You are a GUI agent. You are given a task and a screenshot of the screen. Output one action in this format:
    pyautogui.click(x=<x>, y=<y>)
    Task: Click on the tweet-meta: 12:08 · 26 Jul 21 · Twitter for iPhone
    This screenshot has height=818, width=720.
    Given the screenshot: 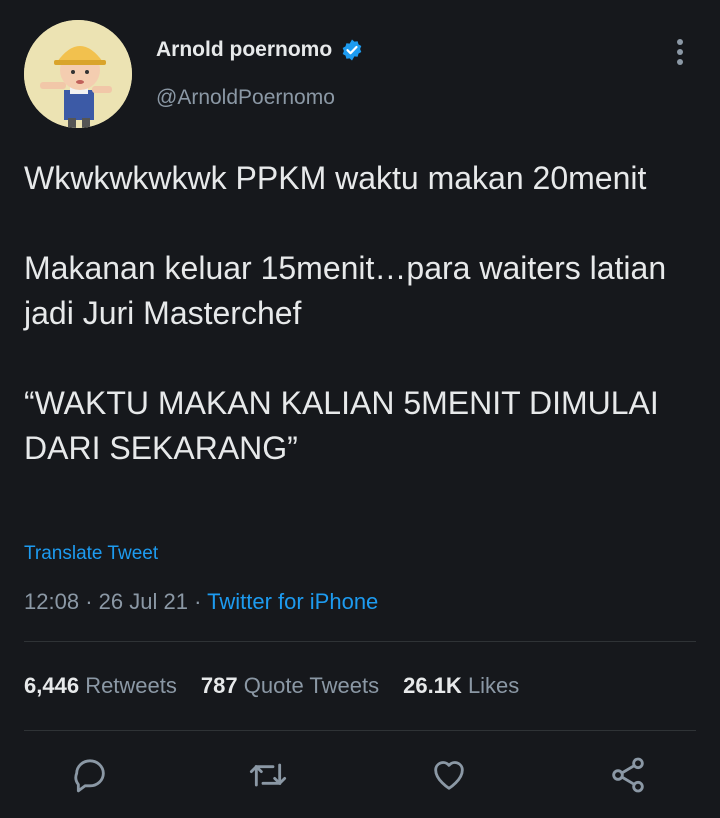 What is the action you would take?
    pyautogui.click(x=201, y=602)
    